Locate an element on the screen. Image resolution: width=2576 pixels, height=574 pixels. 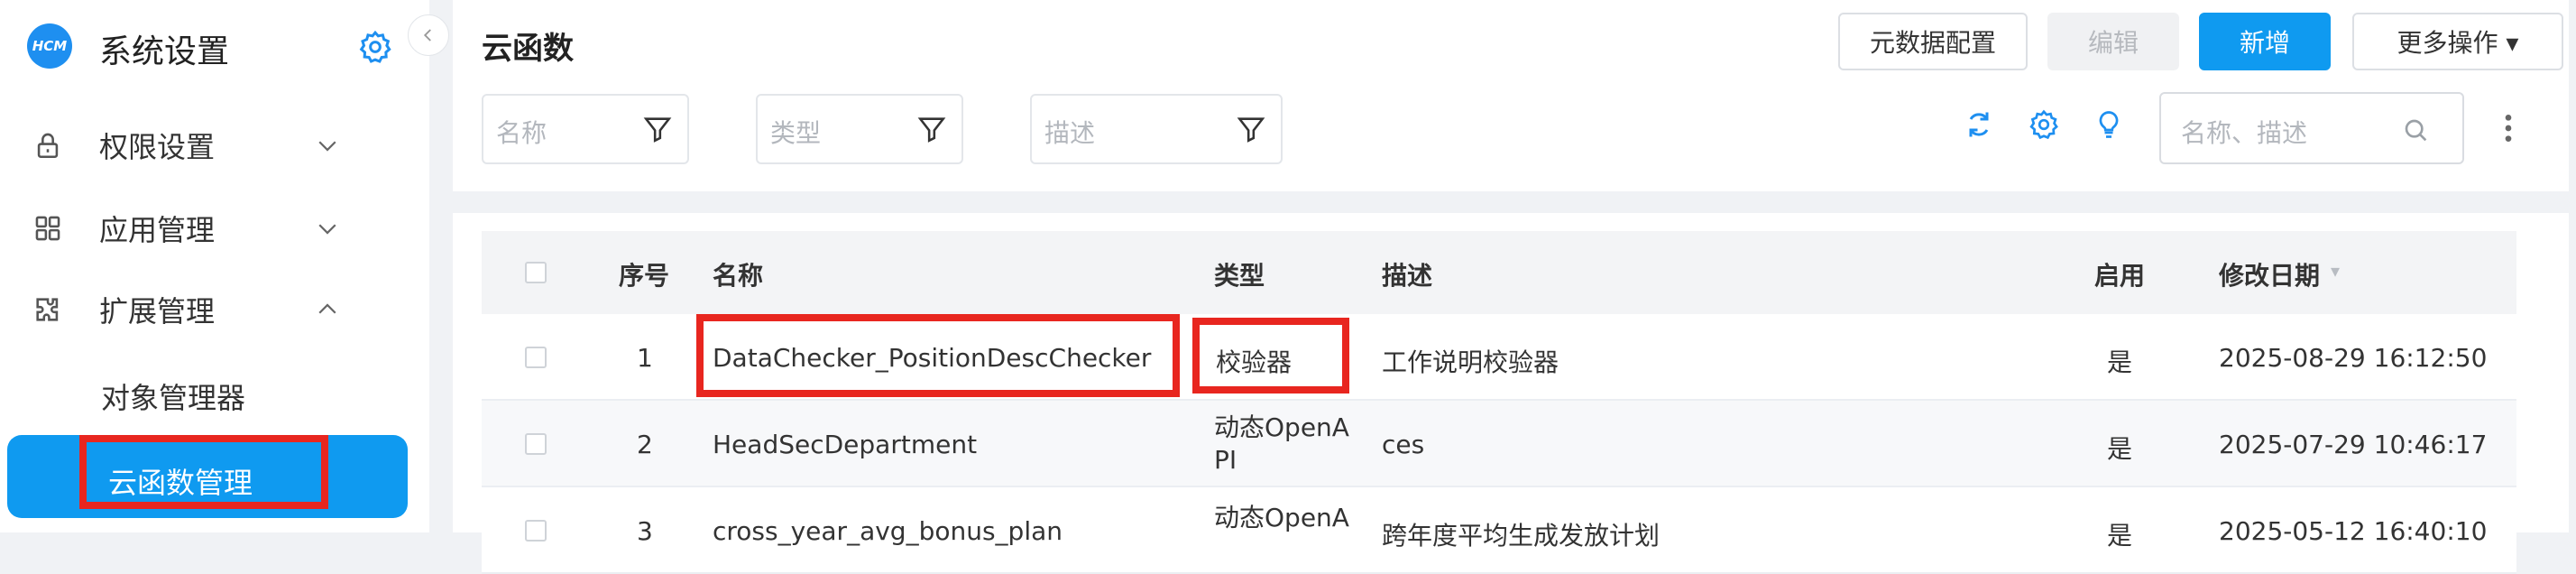
search-icon is located at coordinates (2415, 130).